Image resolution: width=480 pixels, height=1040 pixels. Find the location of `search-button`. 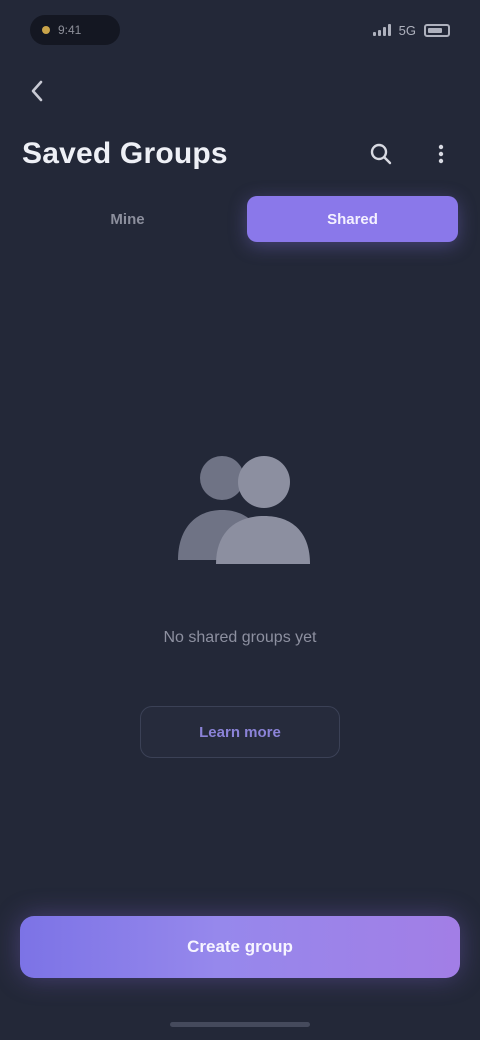

search-button is located at coordinates (381, 154).